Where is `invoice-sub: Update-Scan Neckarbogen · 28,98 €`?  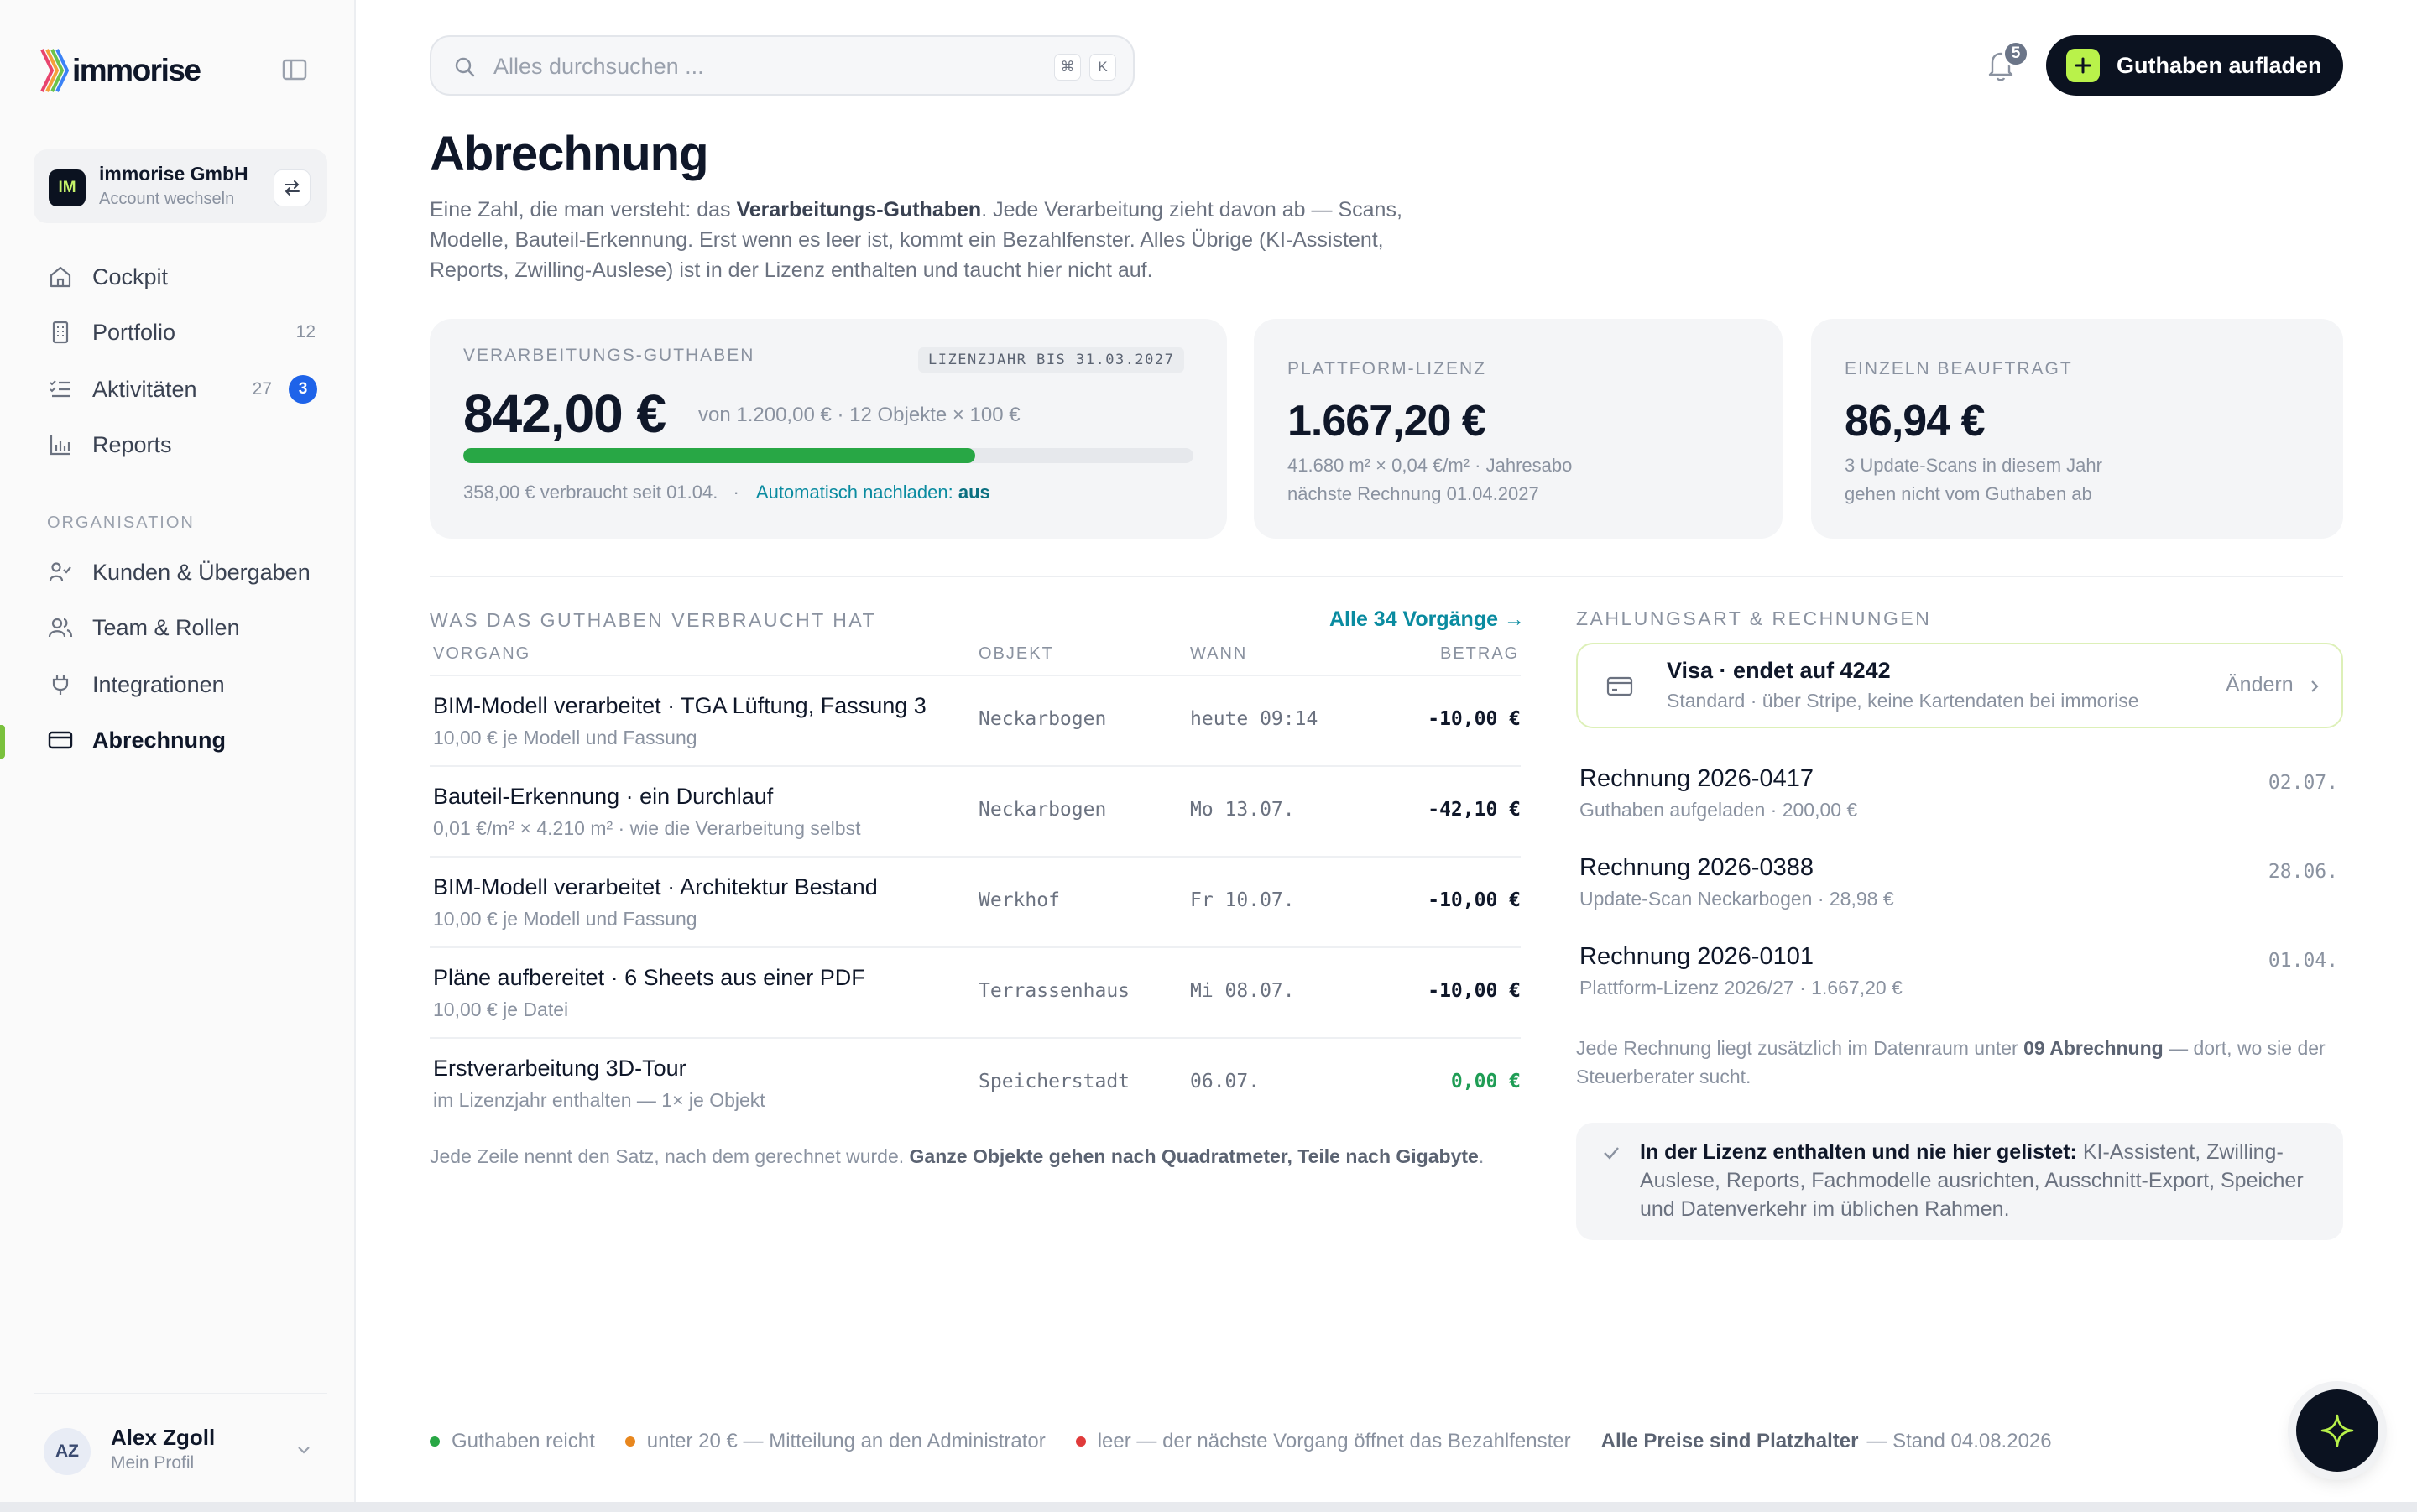
invoice-sub: Update-Scan Neckarbogen · 28,98 € is located at coordinates (1736, 899).